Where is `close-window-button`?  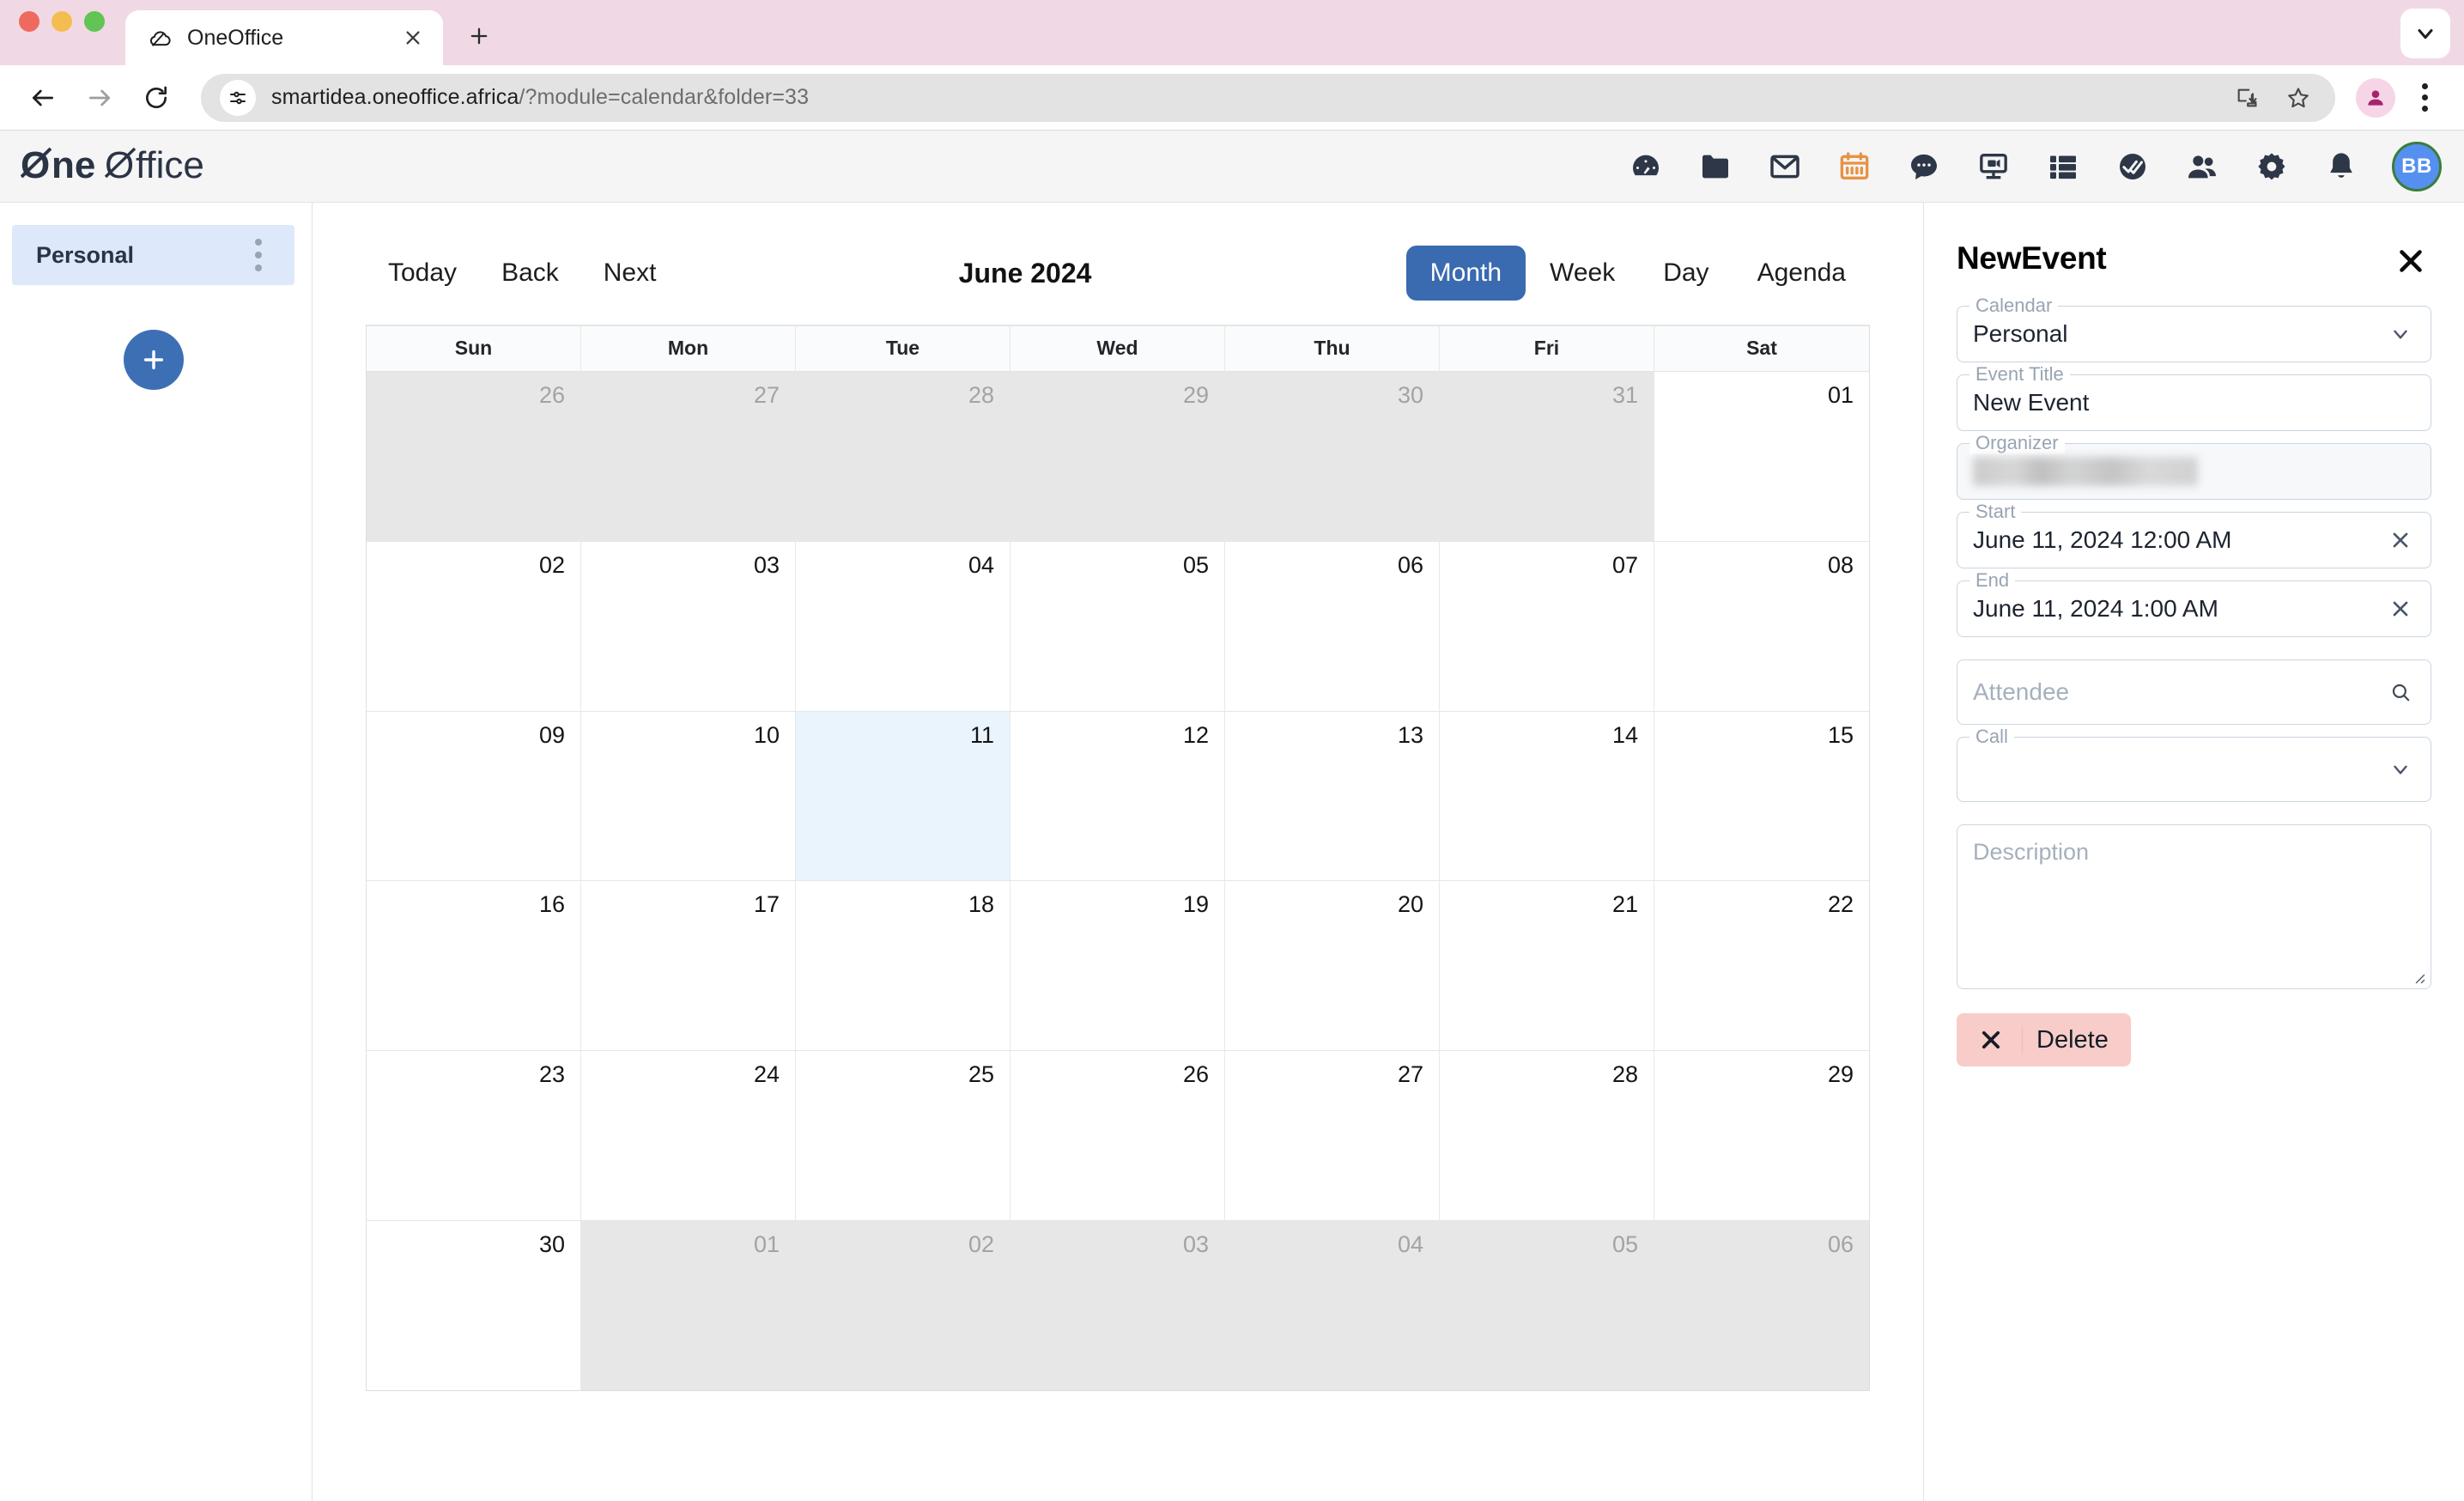 close-window-button is located at coordinates (29, 21).